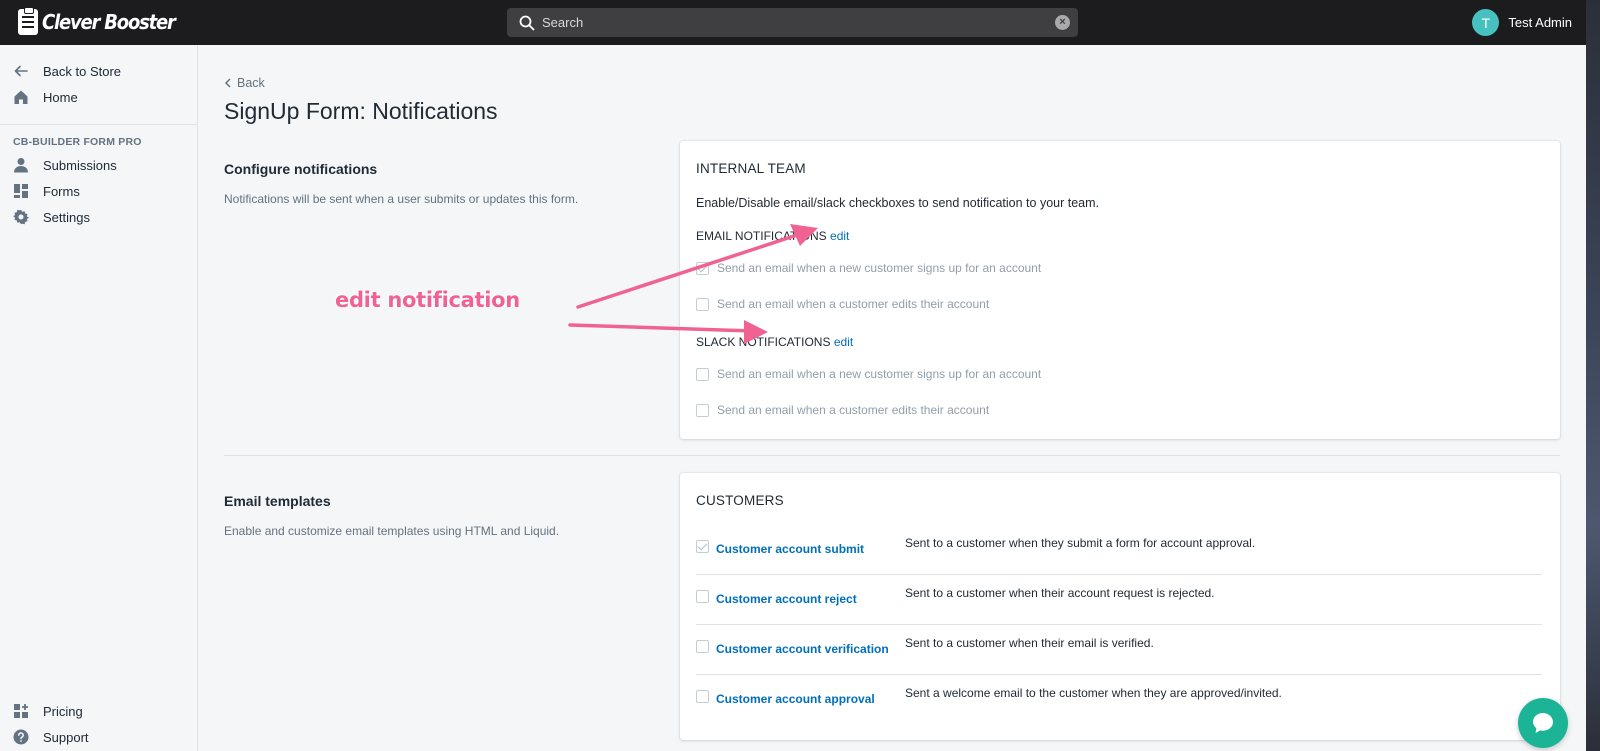  I want to click on app-logo: Clever Booster, so click(97, 22).